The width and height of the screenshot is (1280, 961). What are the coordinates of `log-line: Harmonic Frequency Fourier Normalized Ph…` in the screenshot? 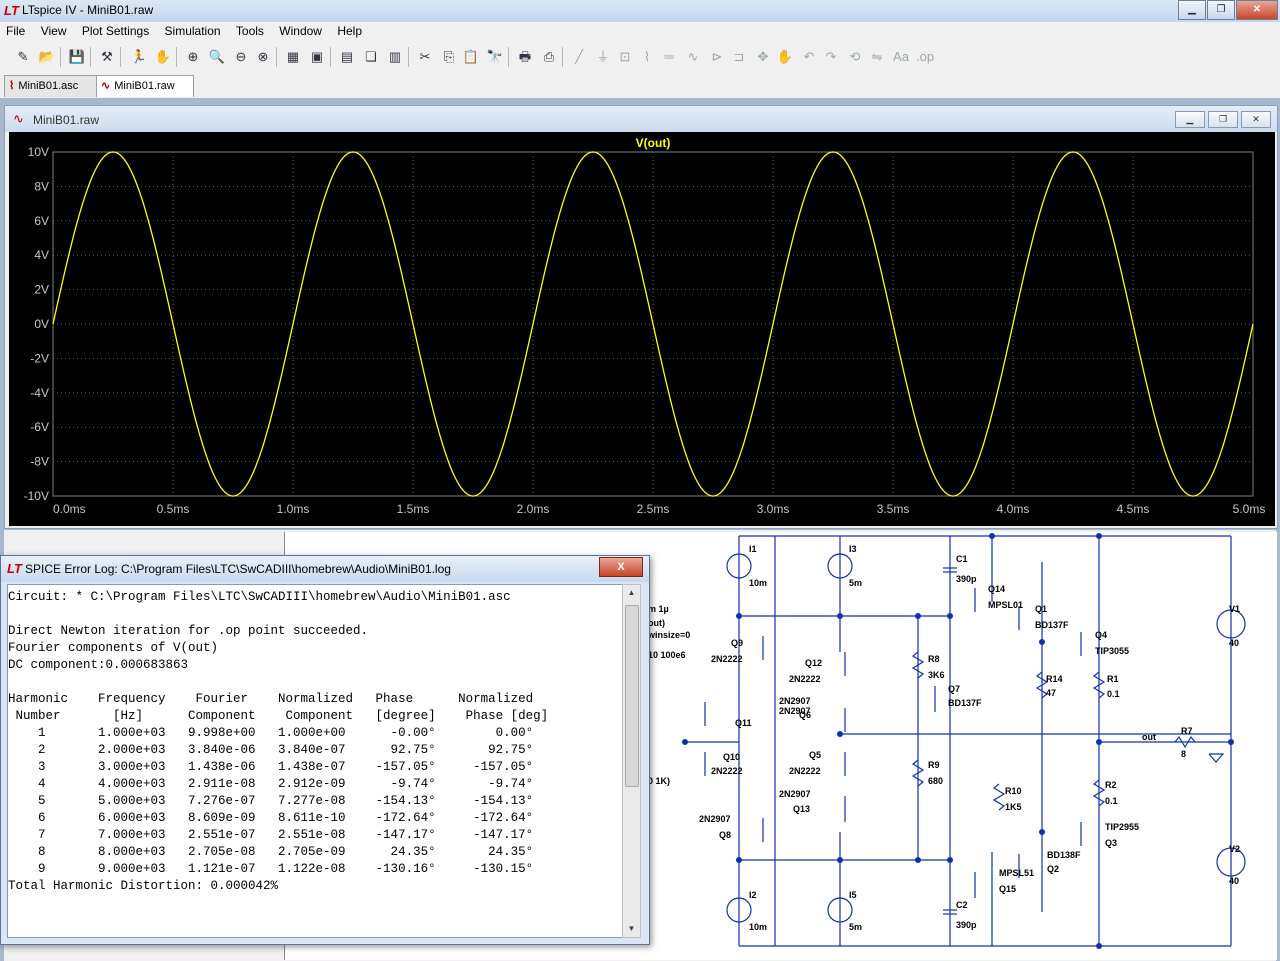 It's located at (271, 699).